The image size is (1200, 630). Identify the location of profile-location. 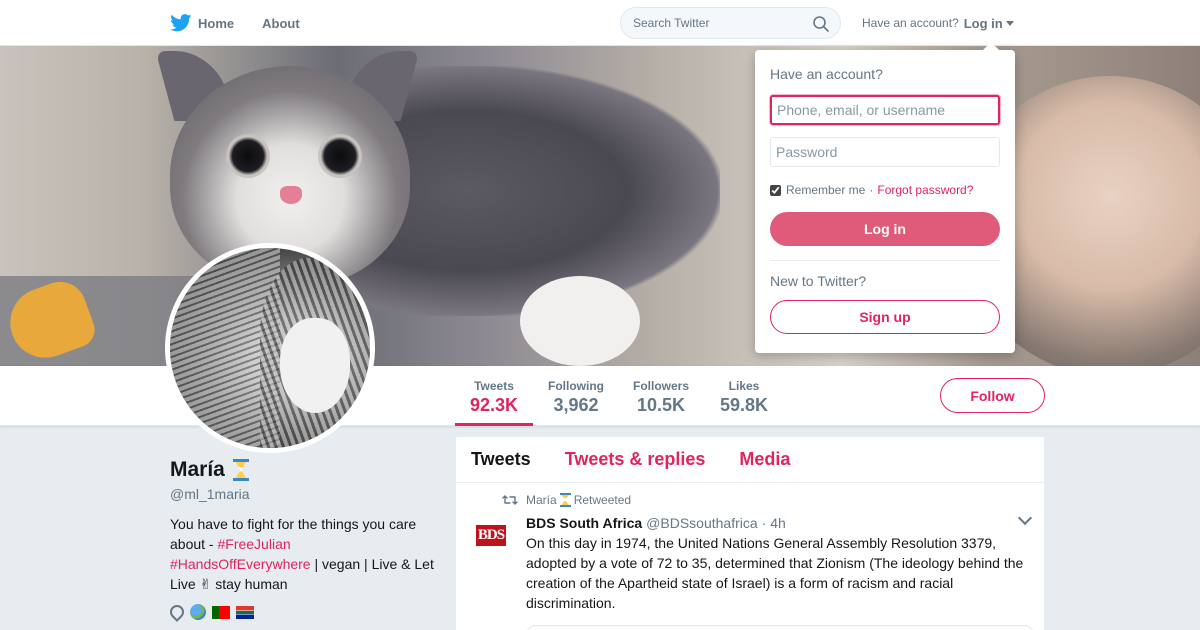
(303, 612).